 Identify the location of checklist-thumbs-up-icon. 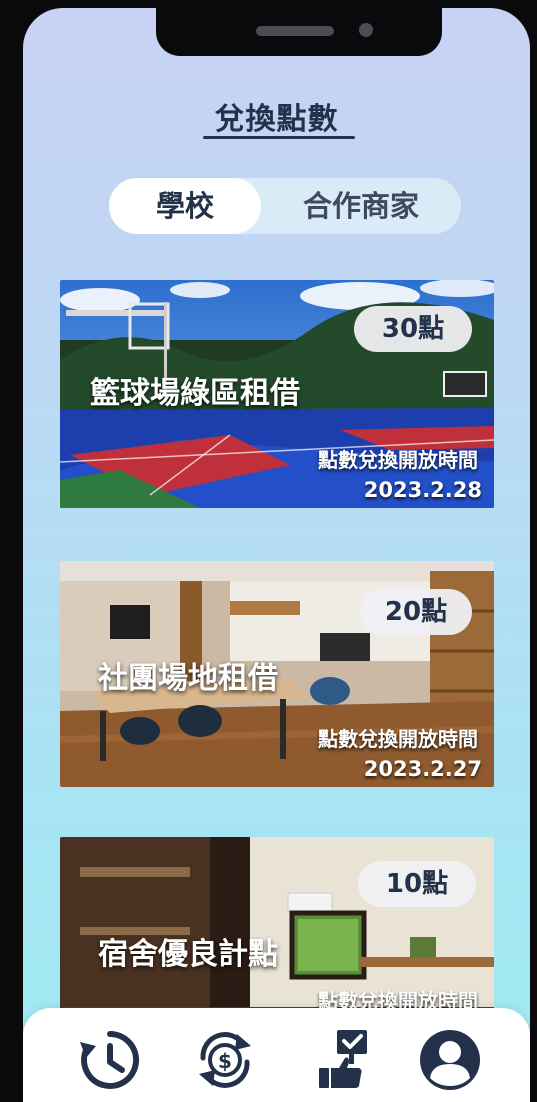
(343, 1059).